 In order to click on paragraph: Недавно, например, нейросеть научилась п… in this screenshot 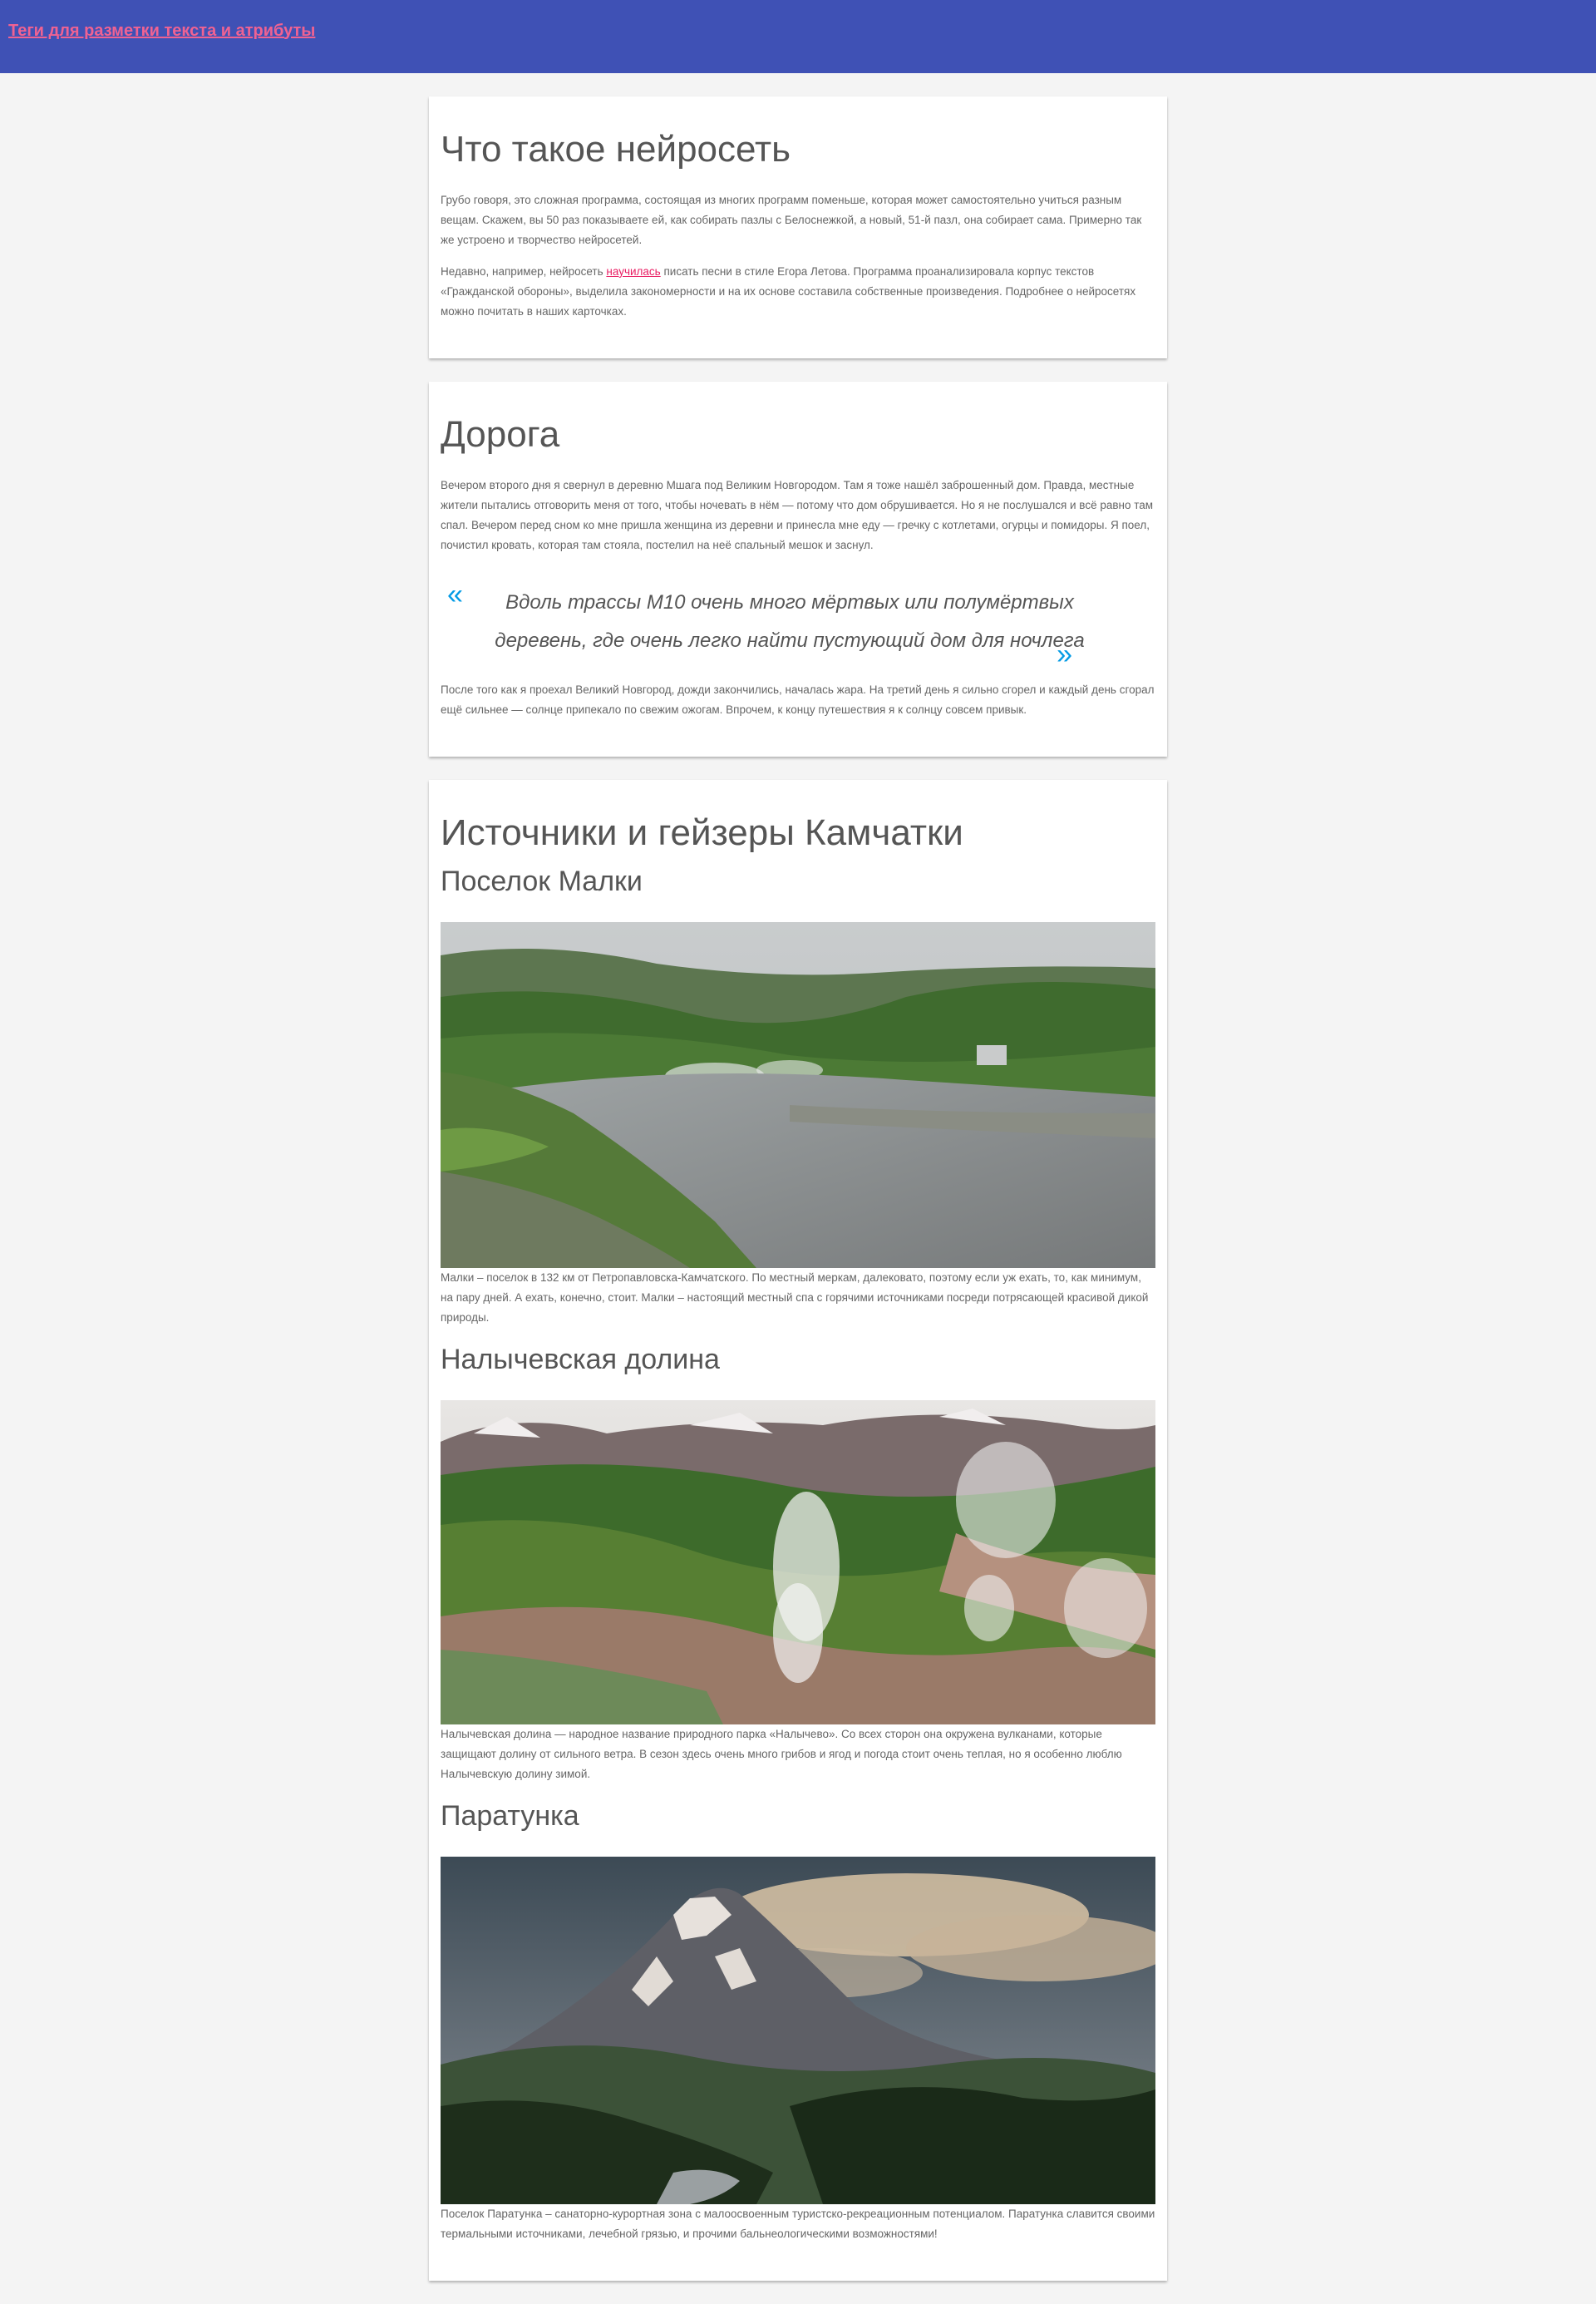, I will do `click(798, 292)`.